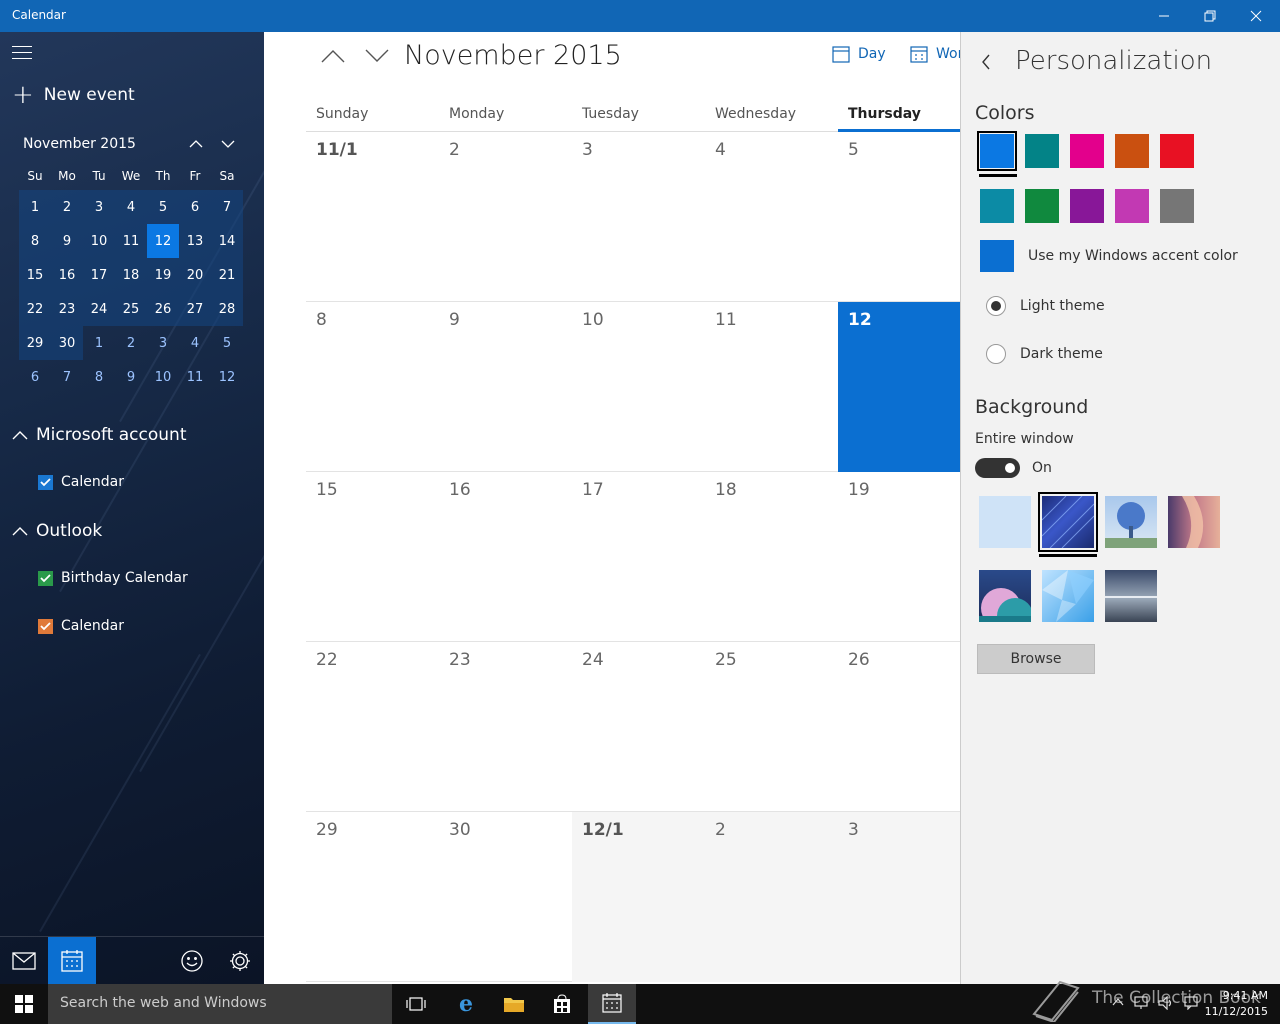 The width and height of the screenshot is (1280, 1024). Describe the element at coordinates (997, 151) in the screenshot. I see `color-swatch-selected` at that location.